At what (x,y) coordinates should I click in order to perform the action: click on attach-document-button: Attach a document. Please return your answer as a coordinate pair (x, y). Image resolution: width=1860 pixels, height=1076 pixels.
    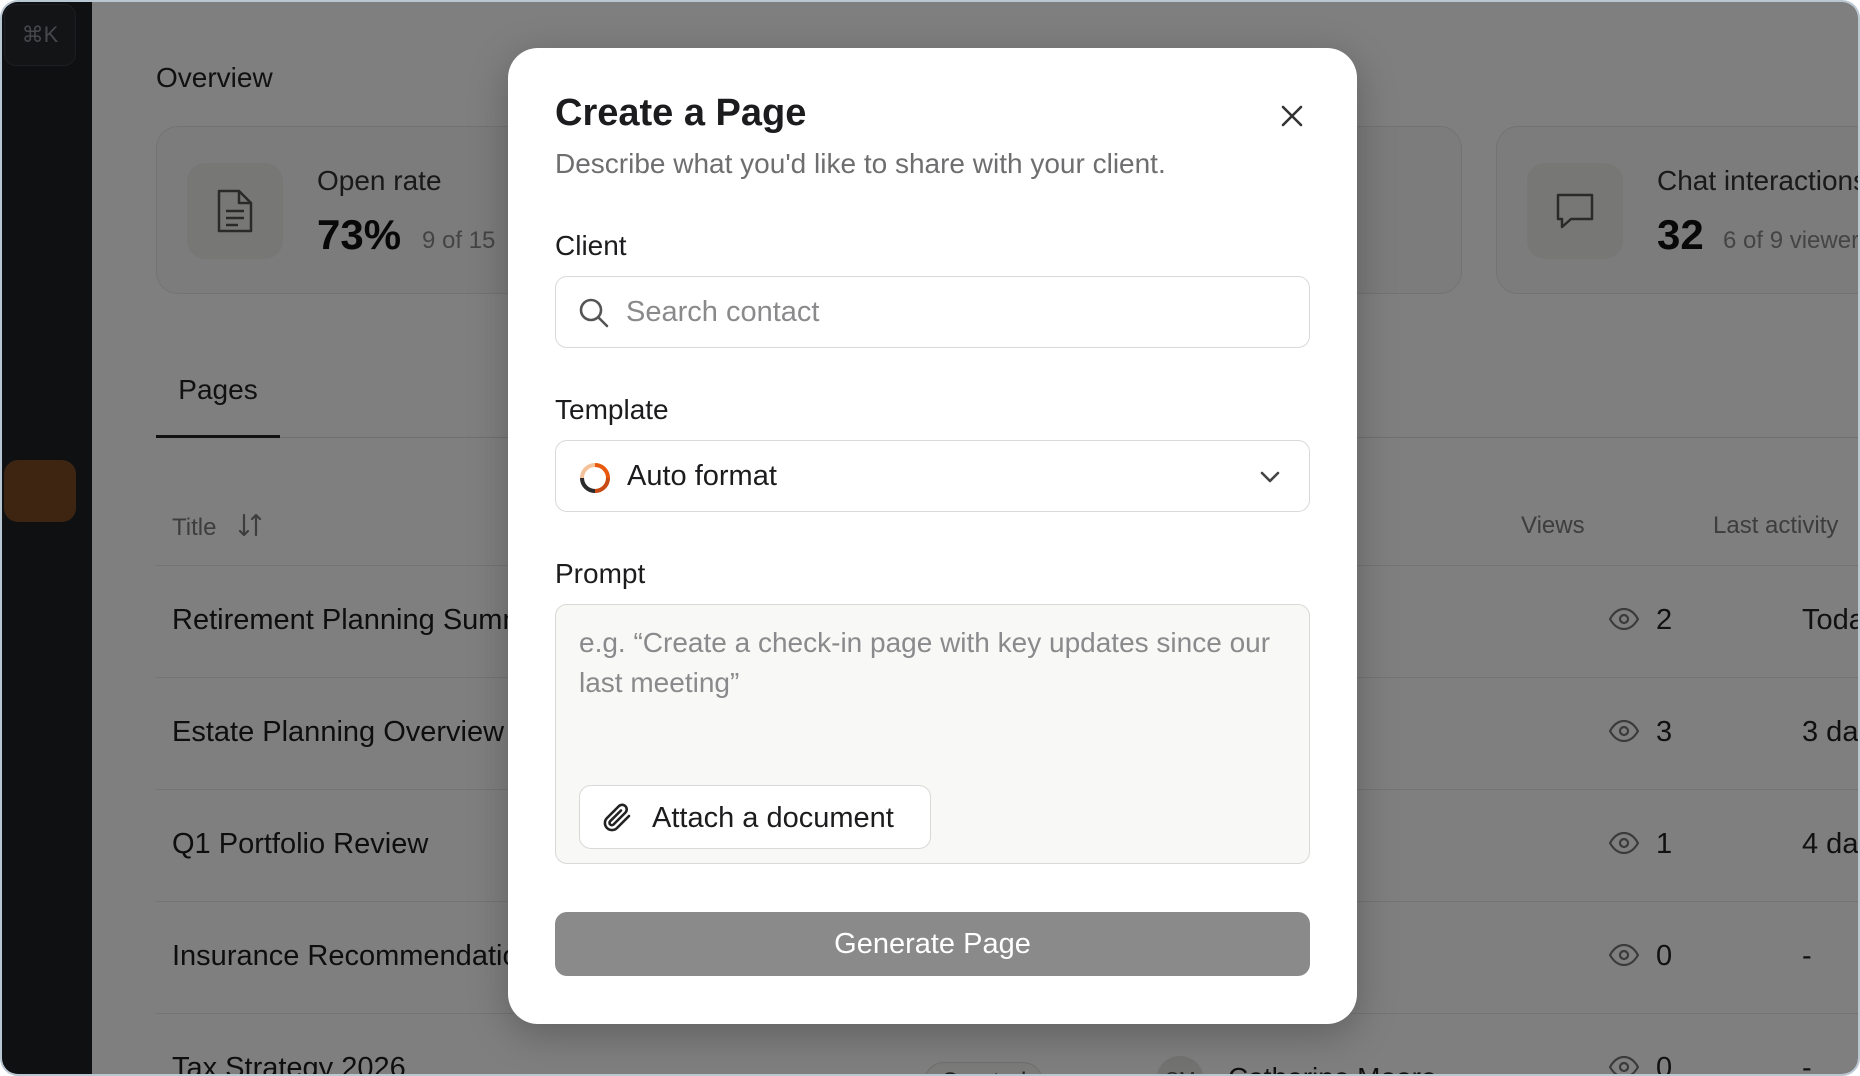
    Looking at the image, I should click on (755, 817).